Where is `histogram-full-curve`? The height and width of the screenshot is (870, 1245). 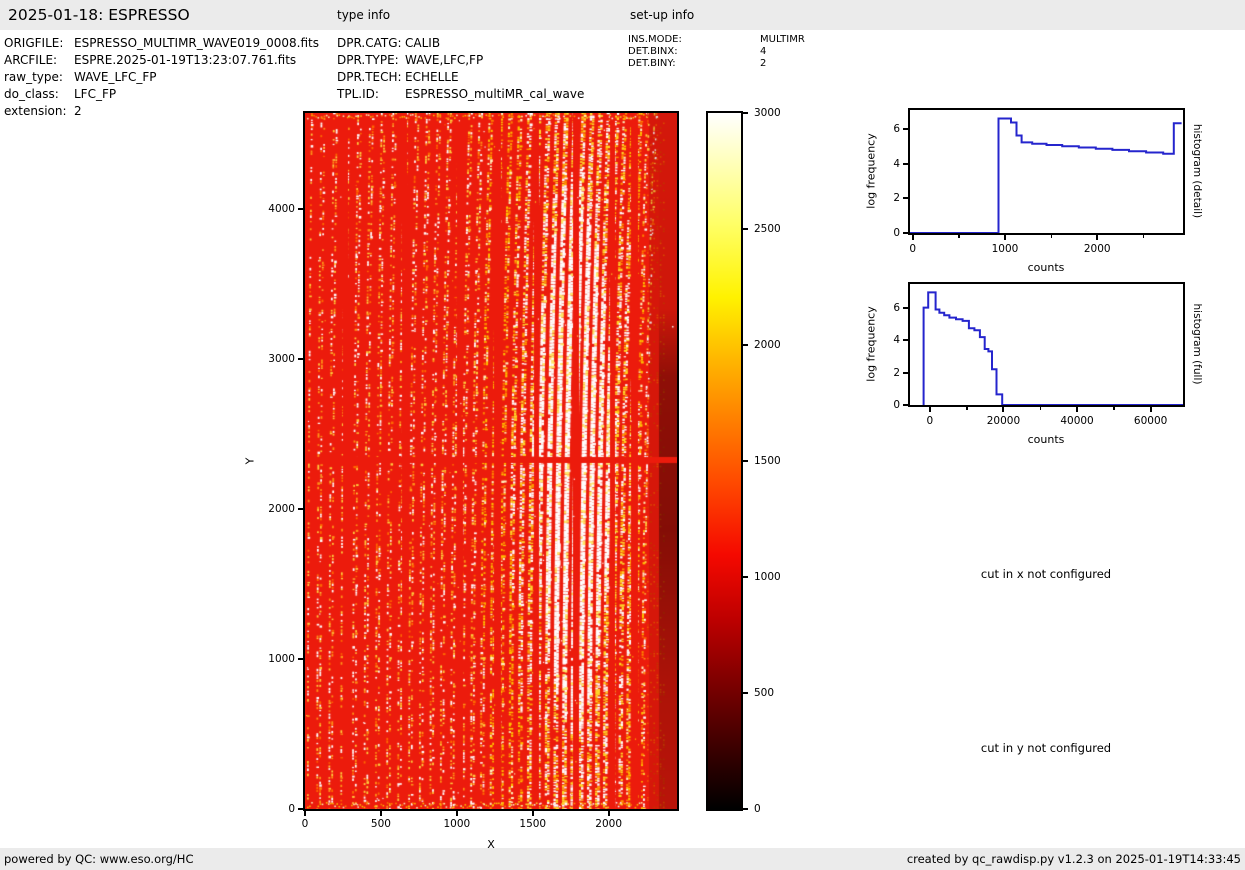 histogram-full-curve is located at coordinates (1052, 348).